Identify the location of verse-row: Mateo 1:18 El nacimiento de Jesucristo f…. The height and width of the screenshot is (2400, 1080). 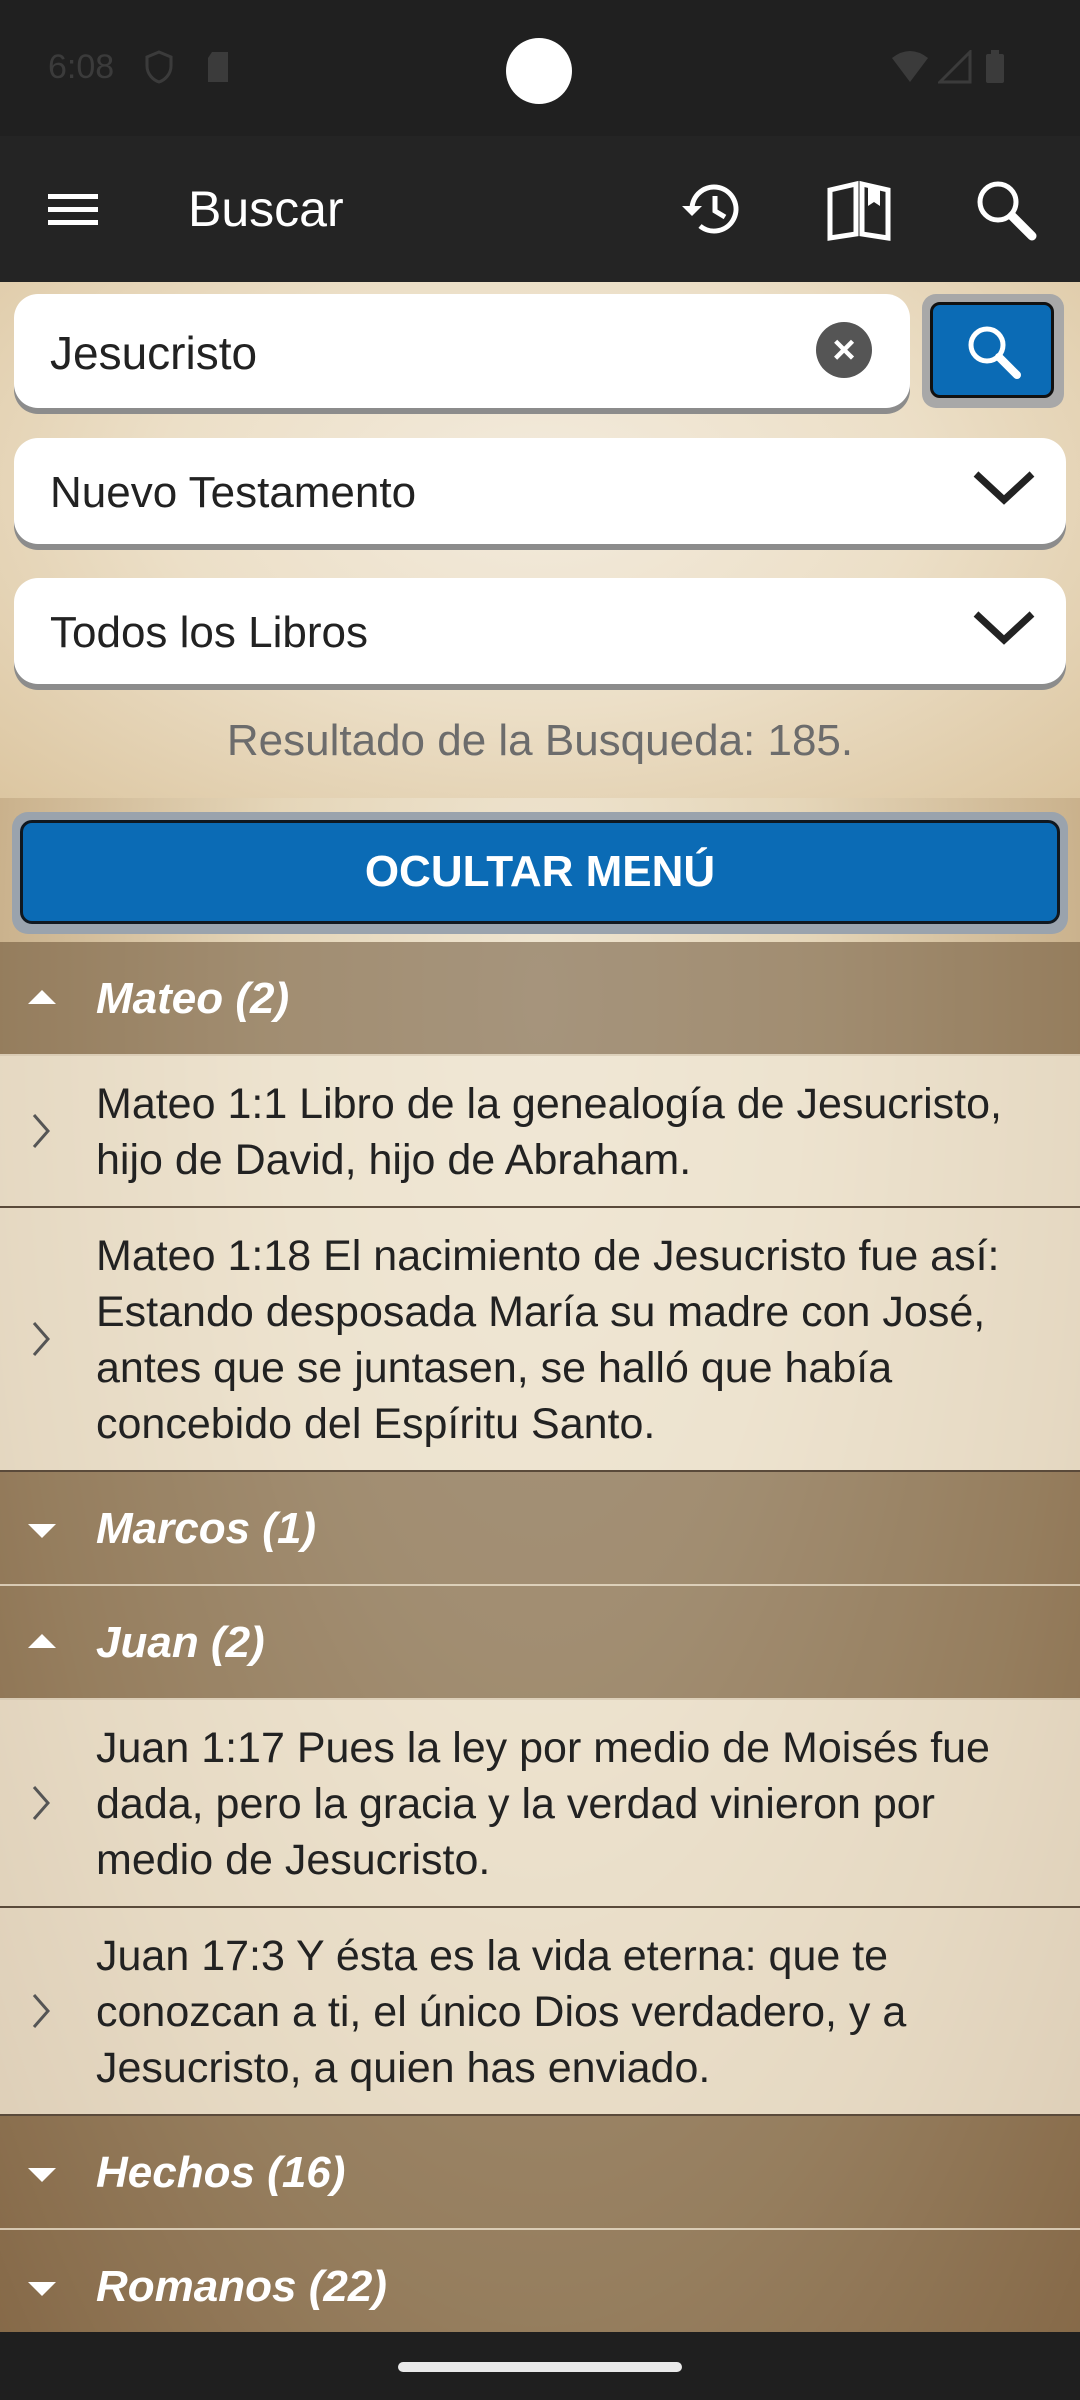
(540, 1340).